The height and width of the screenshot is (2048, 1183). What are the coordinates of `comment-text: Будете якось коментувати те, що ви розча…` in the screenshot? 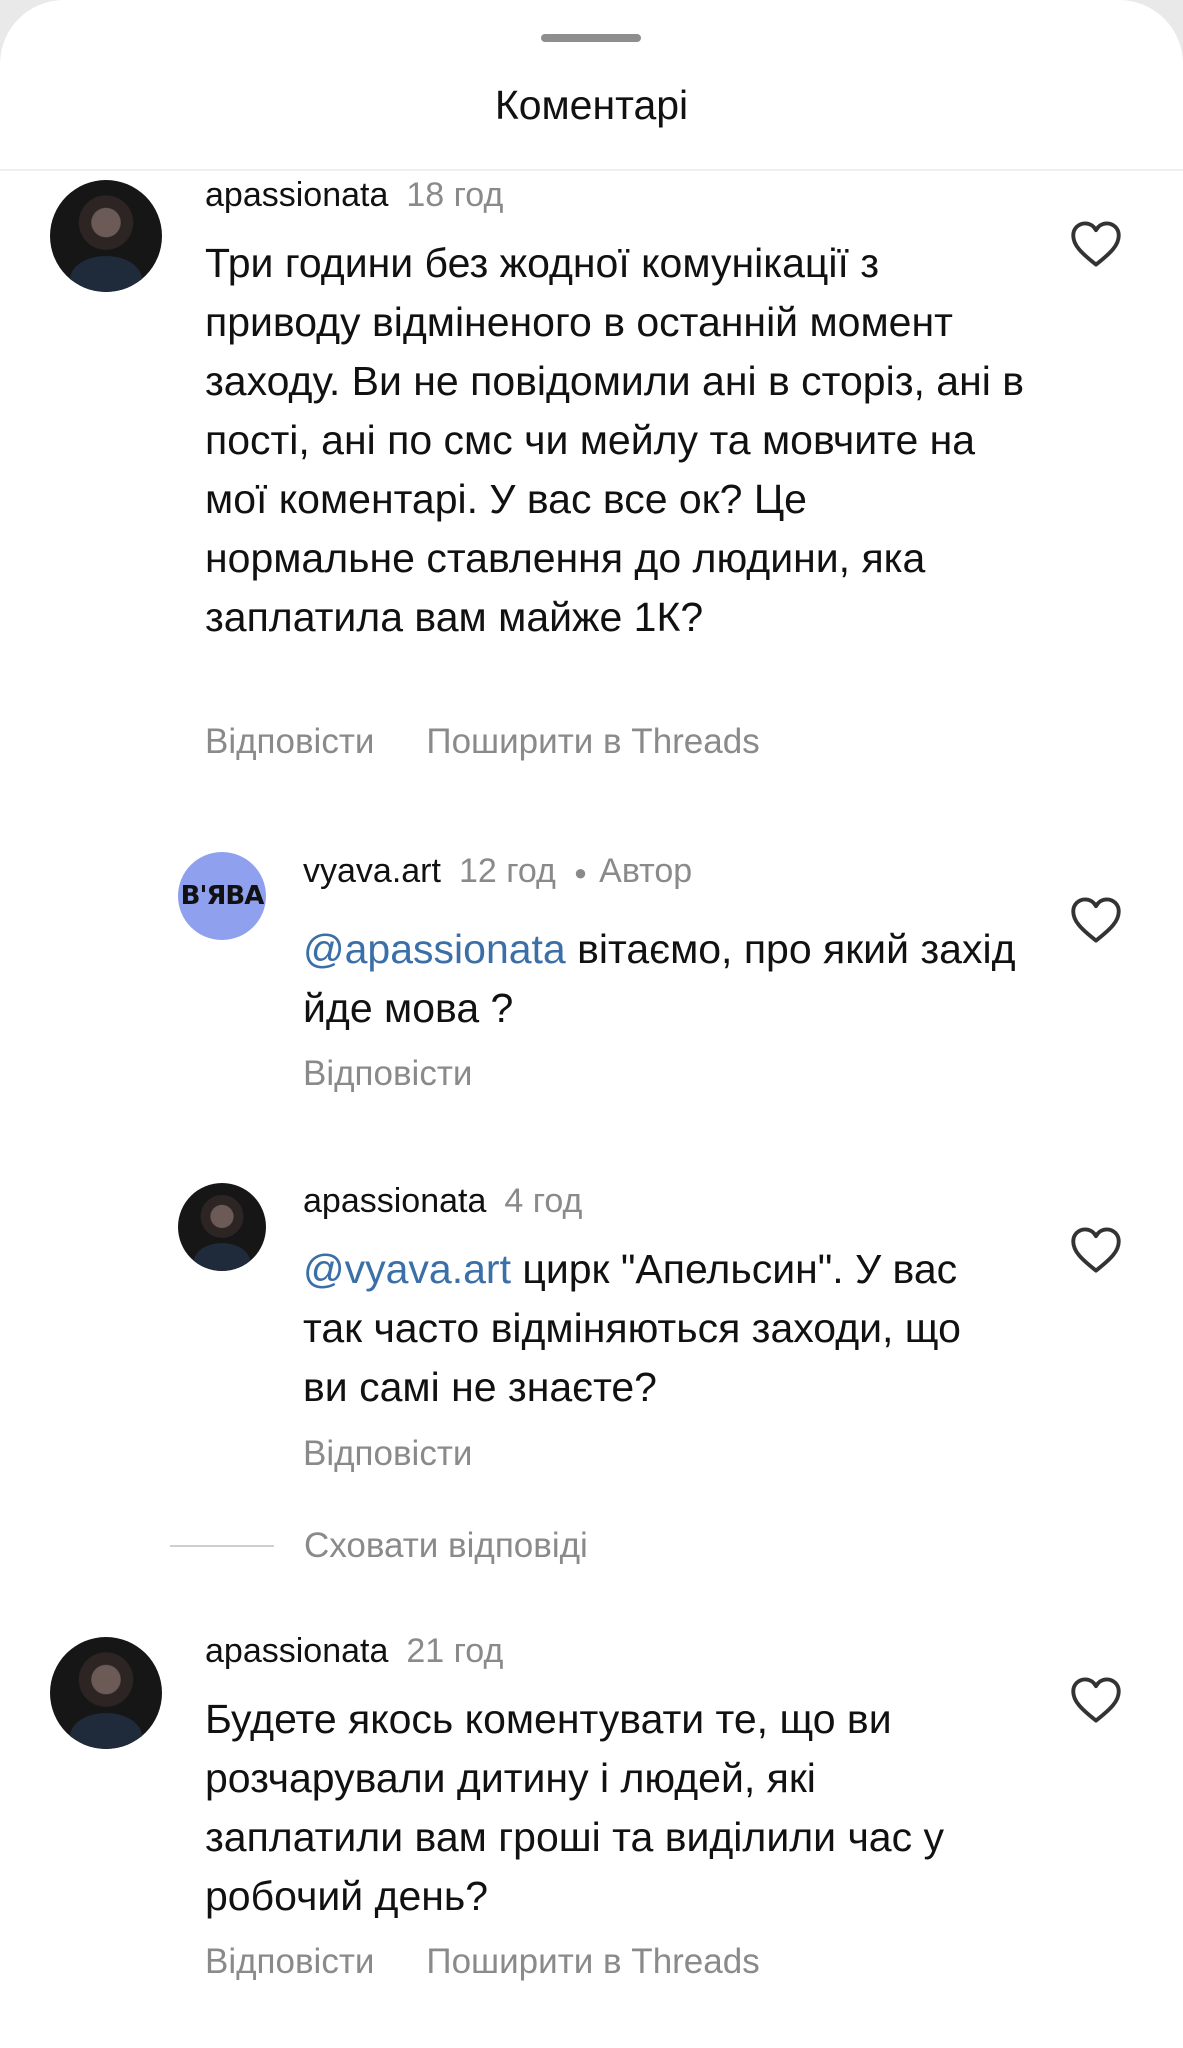 It's located at (575, 1807).